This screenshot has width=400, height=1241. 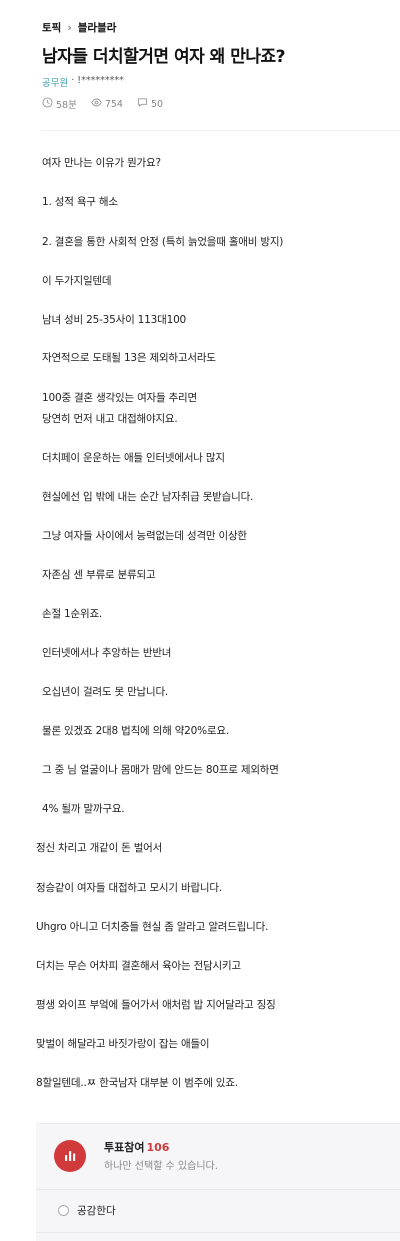 What do you see at coordinates (80, 202) in the screenshot?
I see `body-line: 1. 성적 욕구 해소` at bounding box center [80, 202].